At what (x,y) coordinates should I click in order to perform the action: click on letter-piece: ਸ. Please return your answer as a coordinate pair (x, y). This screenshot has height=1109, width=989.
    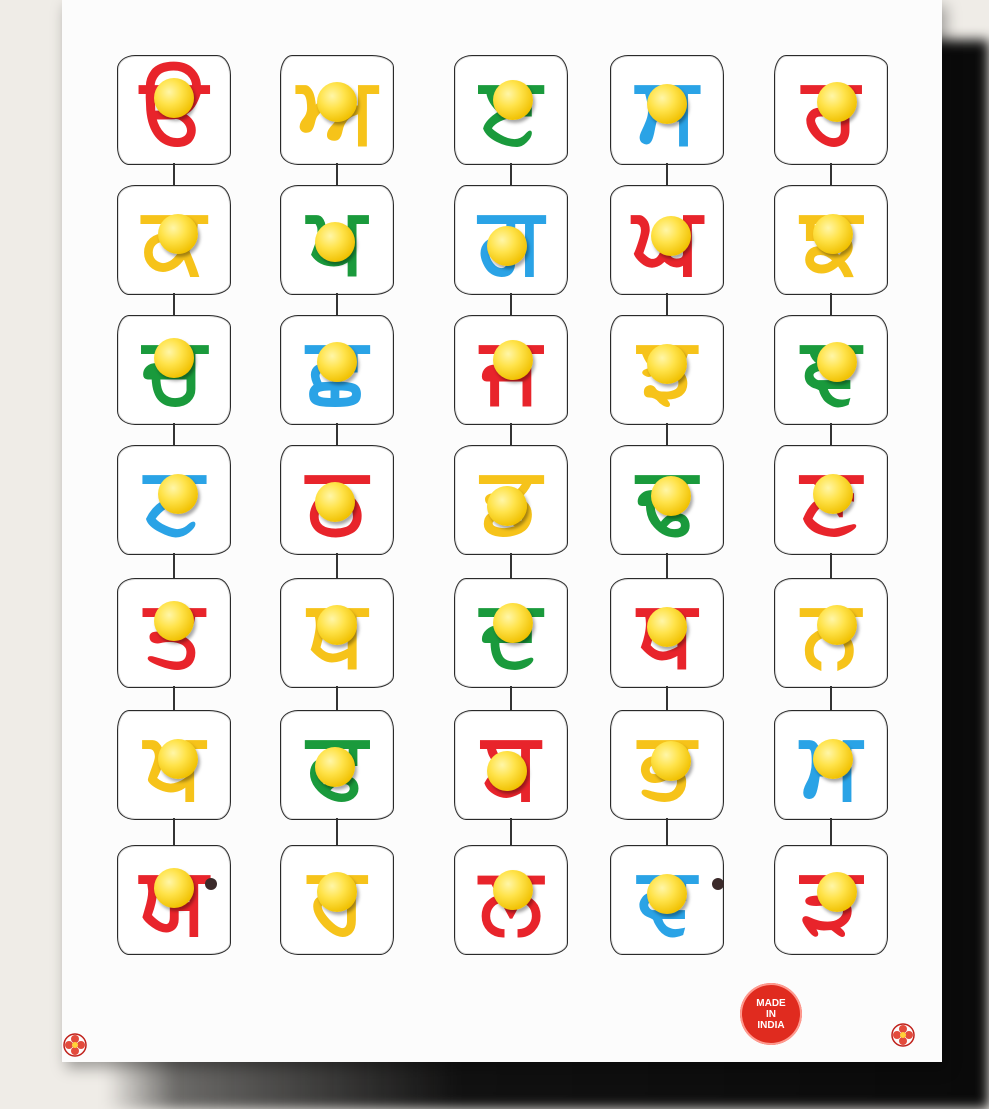
    Looking at the image, I should click on (667, 110).